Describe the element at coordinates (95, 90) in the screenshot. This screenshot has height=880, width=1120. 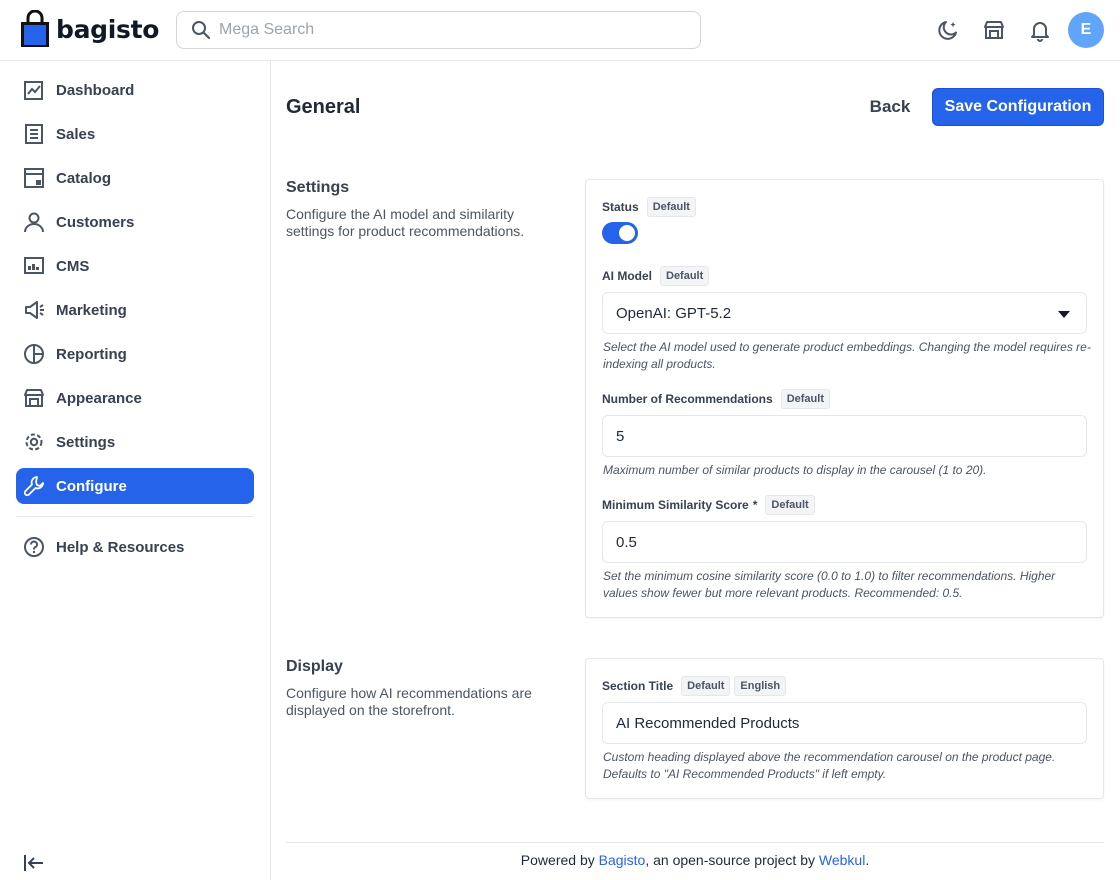
I see `sidebar-item-label: Dashboard` at that location.